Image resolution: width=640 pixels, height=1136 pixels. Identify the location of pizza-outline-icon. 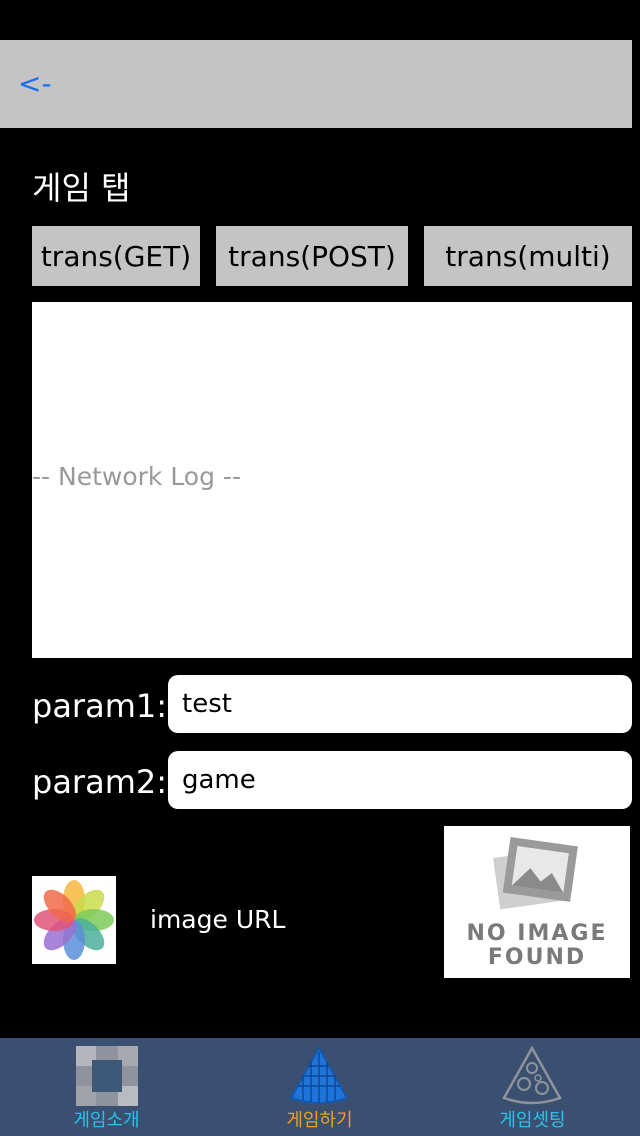
(532, 1075).